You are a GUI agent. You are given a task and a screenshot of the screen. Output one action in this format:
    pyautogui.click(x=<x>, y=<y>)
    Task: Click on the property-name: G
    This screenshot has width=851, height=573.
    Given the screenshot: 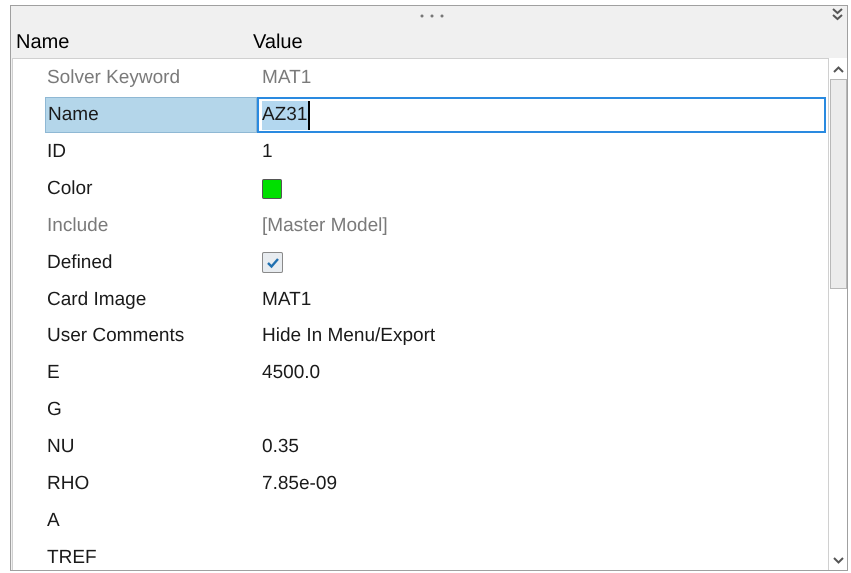 What is the action you would take?
    pyautogui.click(x=151, y=410)
    